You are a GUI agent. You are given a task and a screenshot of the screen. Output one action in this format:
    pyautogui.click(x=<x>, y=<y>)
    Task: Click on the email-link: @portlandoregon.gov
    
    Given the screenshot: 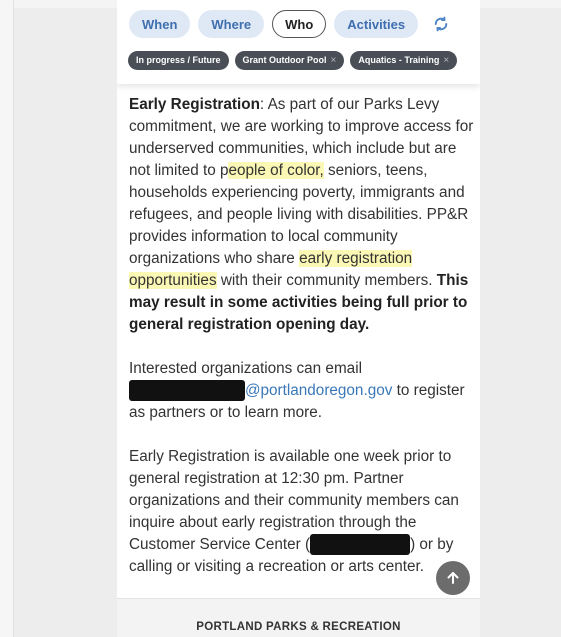 What is the action you would take?
    pyautogui.click(x=318, y=390)
    